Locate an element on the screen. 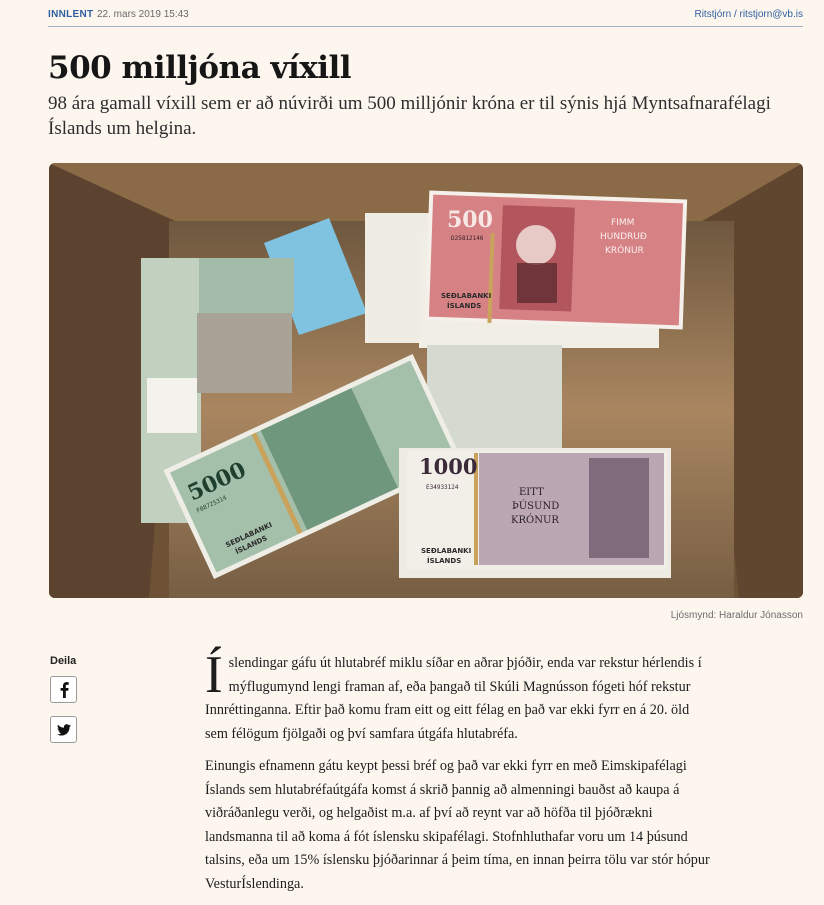  banknote-bundle-green is located at coordinates (245, 325).